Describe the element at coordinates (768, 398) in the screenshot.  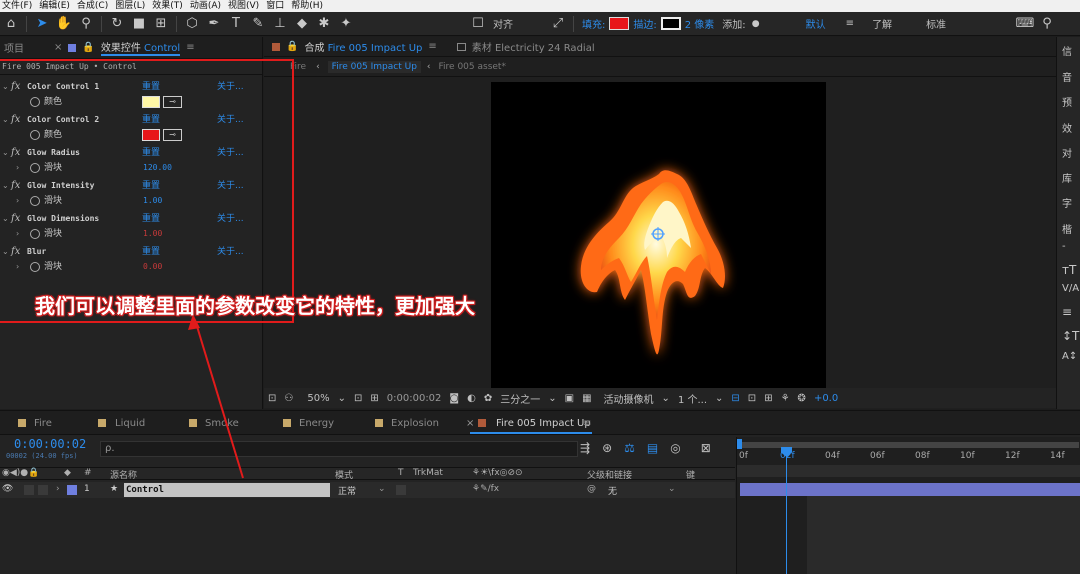
I see `timeline-icon: ⊞` at that location.